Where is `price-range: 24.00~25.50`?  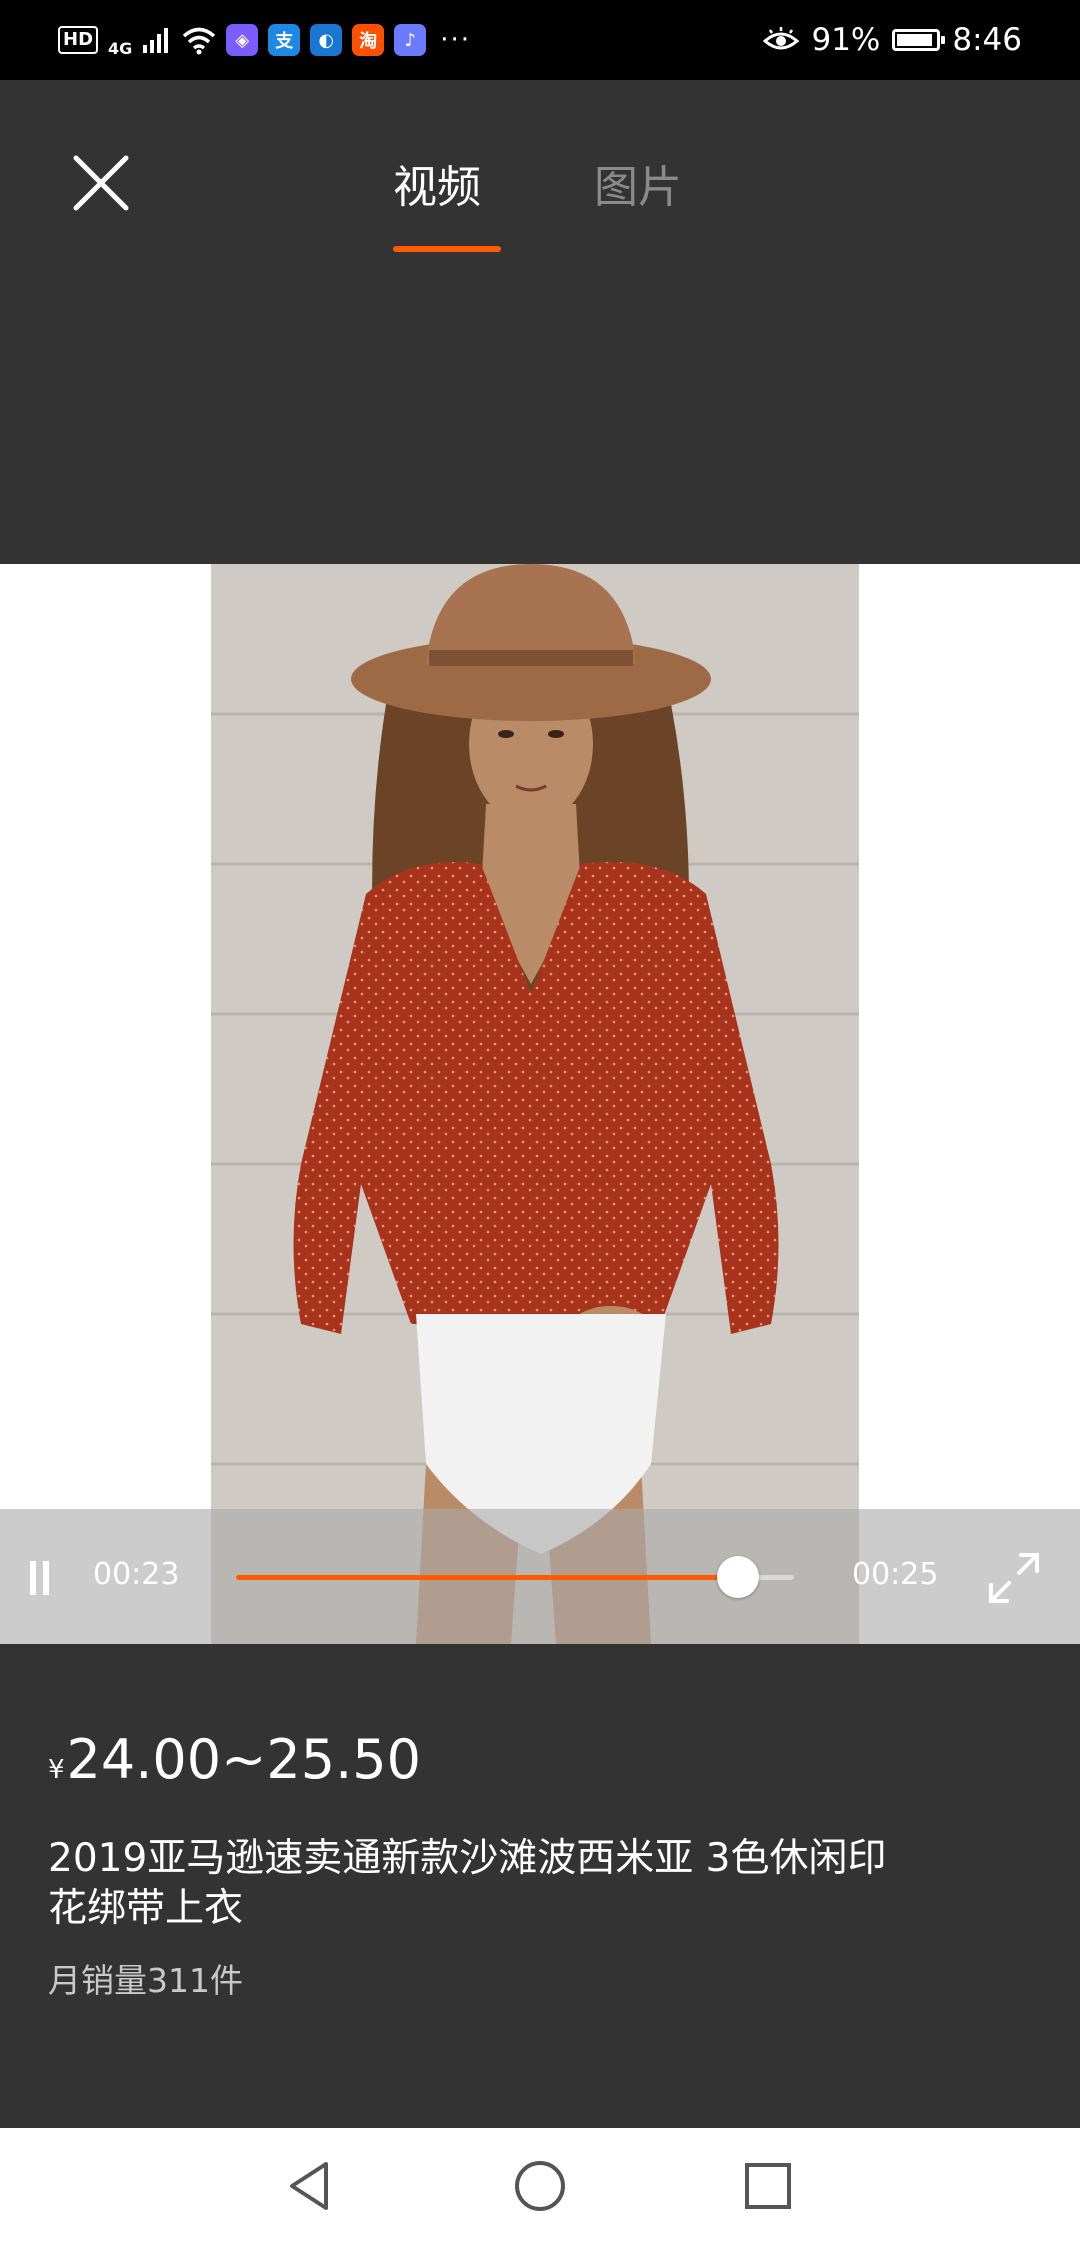
price-range: 24.00~25.50 is located at coordinates (243, 1759).